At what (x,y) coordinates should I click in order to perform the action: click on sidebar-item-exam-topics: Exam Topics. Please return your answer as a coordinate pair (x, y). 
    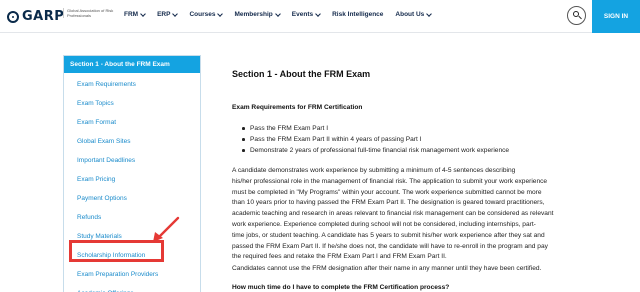
    Looking at the image, I should click on (132, 103).